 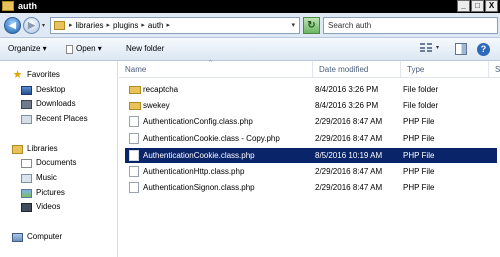 I want to click on column-header-date: Date modified, so click(x=357, y=69).